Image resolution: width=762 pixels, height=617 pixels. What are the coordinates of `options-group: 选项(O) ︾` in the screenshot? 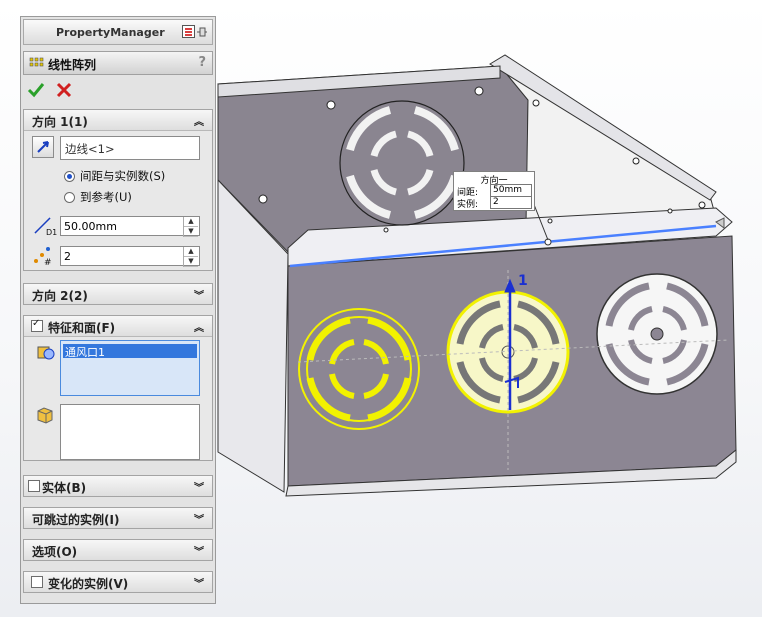 It's located at (118, 550).